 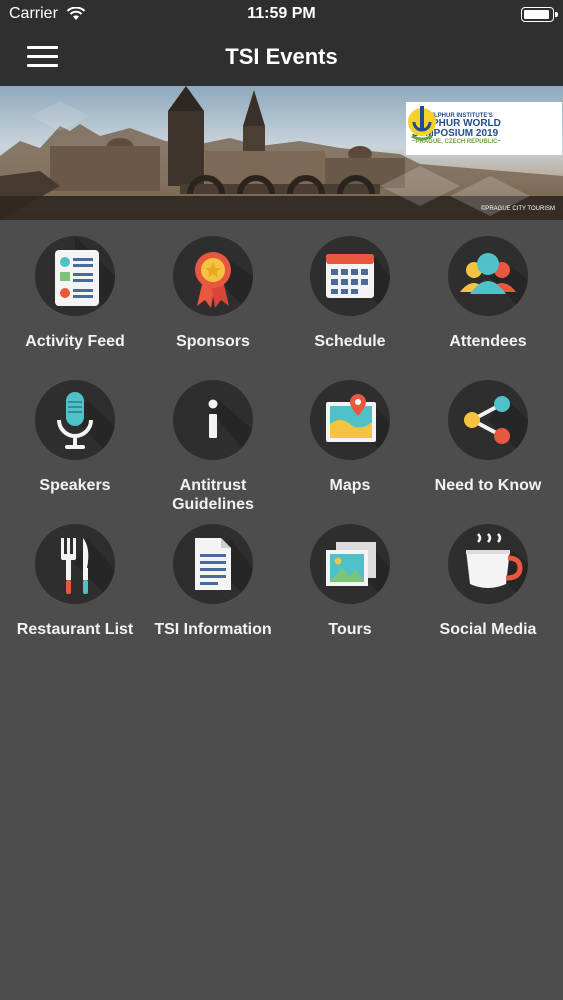 What do you see at coordinates (488, 276) in the screenshot?
I see `people-icon` at bounding box center [488, 276].